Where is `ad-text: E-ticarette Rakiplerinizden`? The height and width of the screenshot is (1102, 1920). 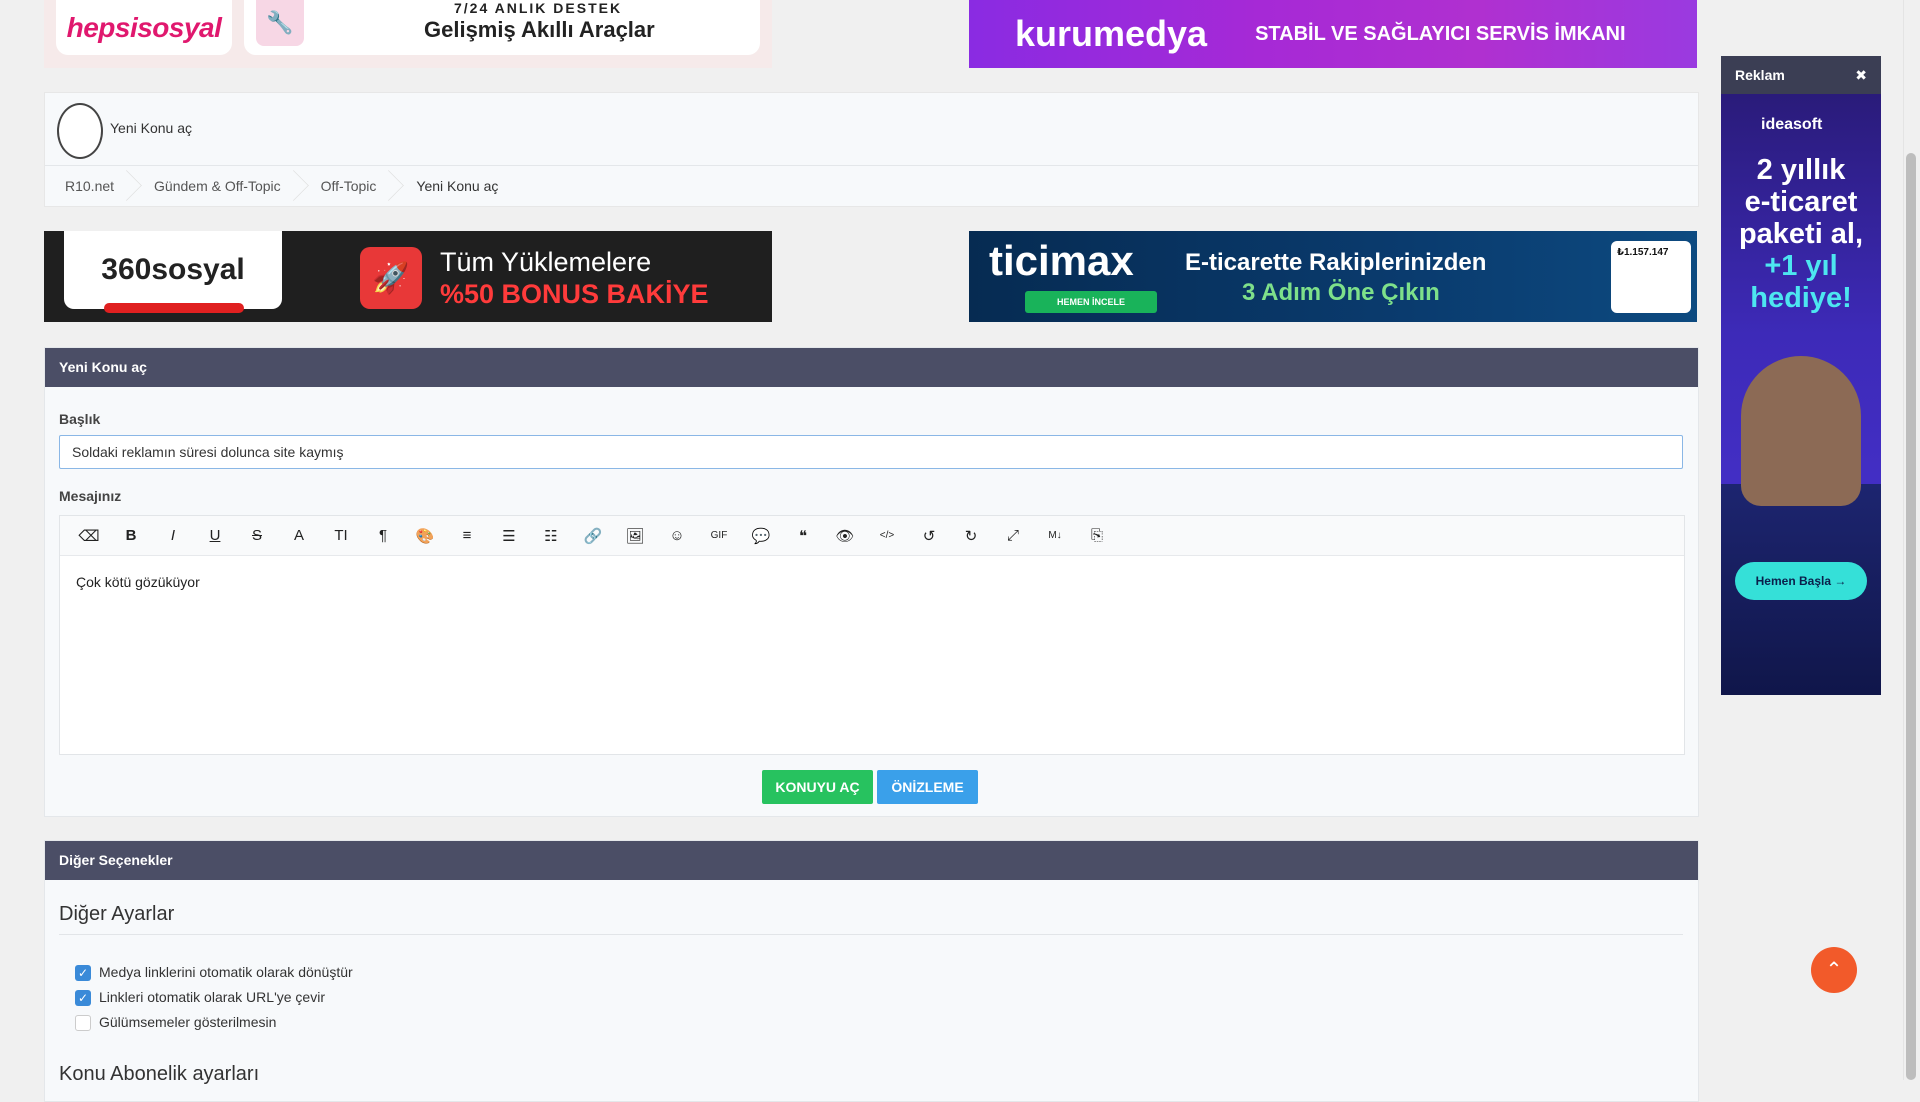
ad-text: E-ticarette Rakiplerinizden is located at coordinates (1336, 262).